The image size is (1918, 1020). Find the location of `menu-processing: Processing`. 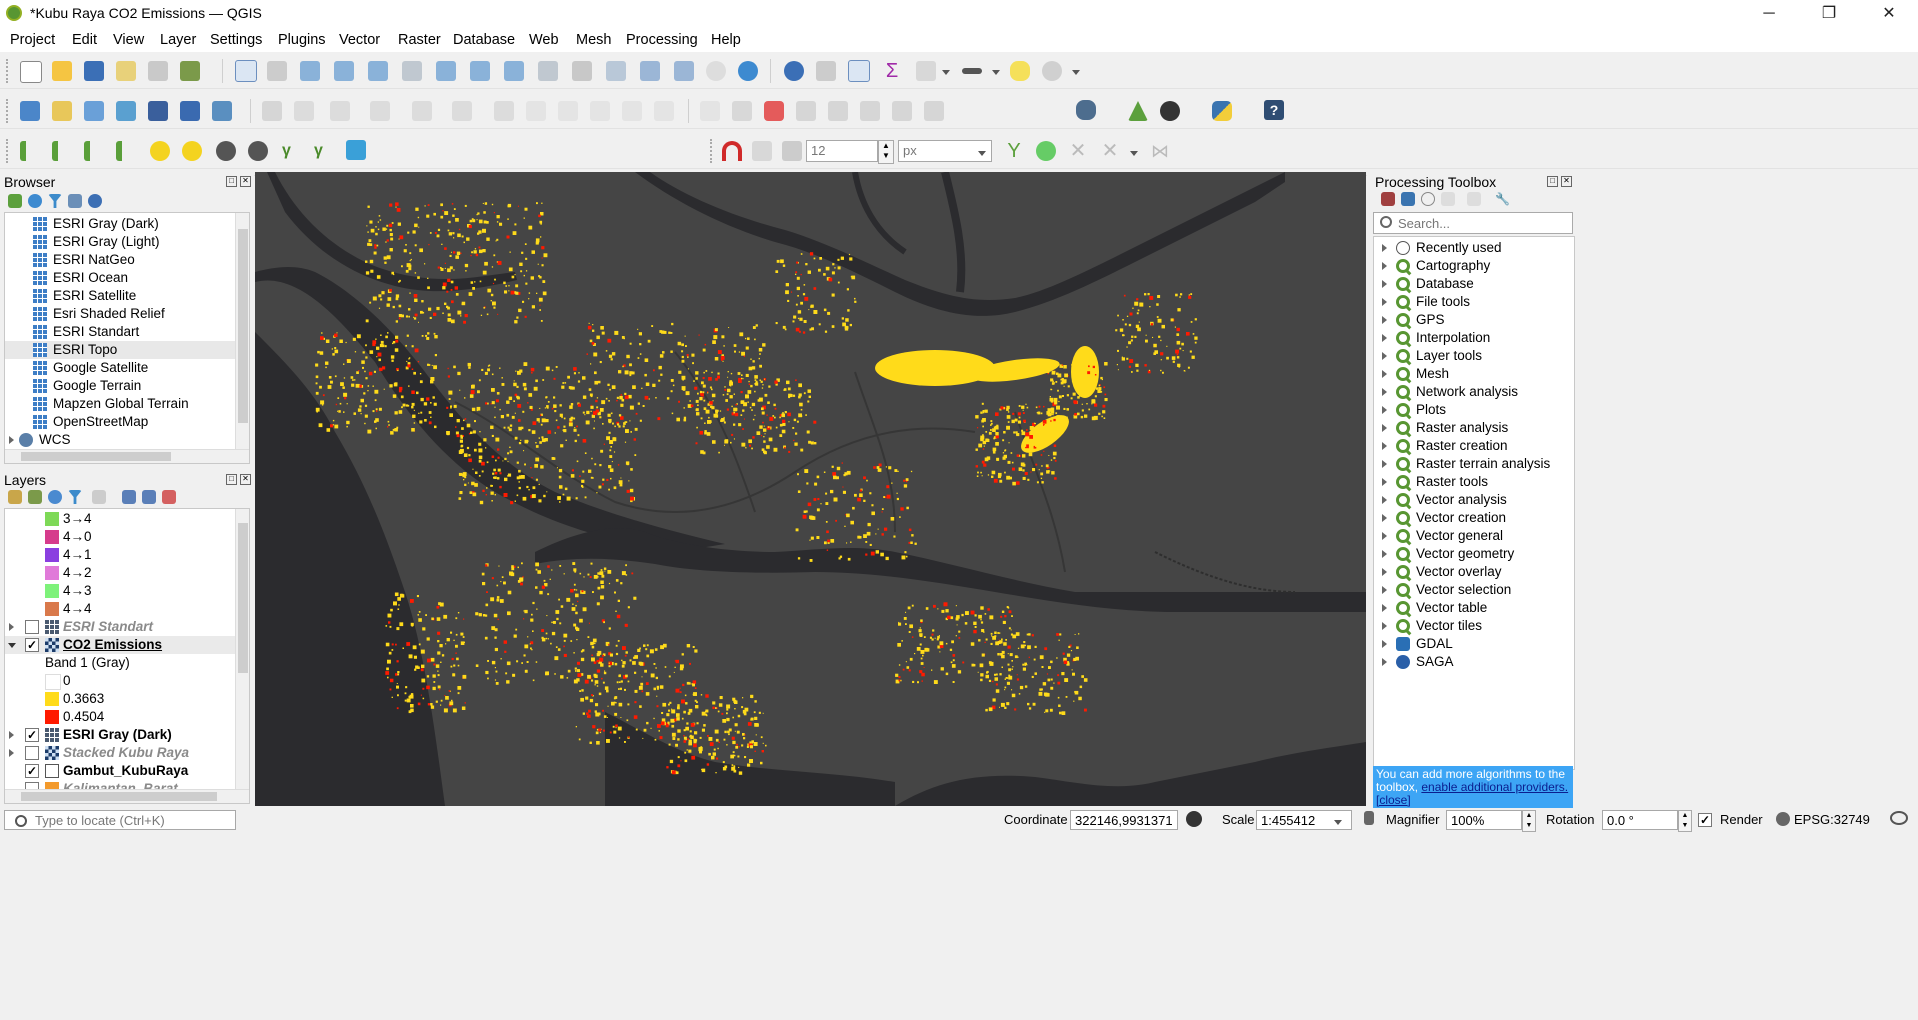

menu-processing: Processing is located at coordinates (662, 40).